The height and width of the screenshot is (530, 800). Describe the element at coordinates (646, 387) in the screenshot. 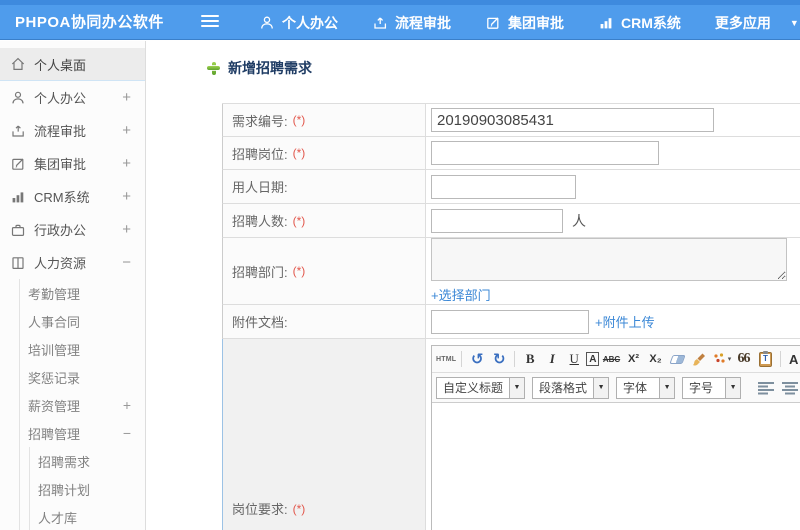

I see `font-family-dropdown: 字体 ▼` at that location.